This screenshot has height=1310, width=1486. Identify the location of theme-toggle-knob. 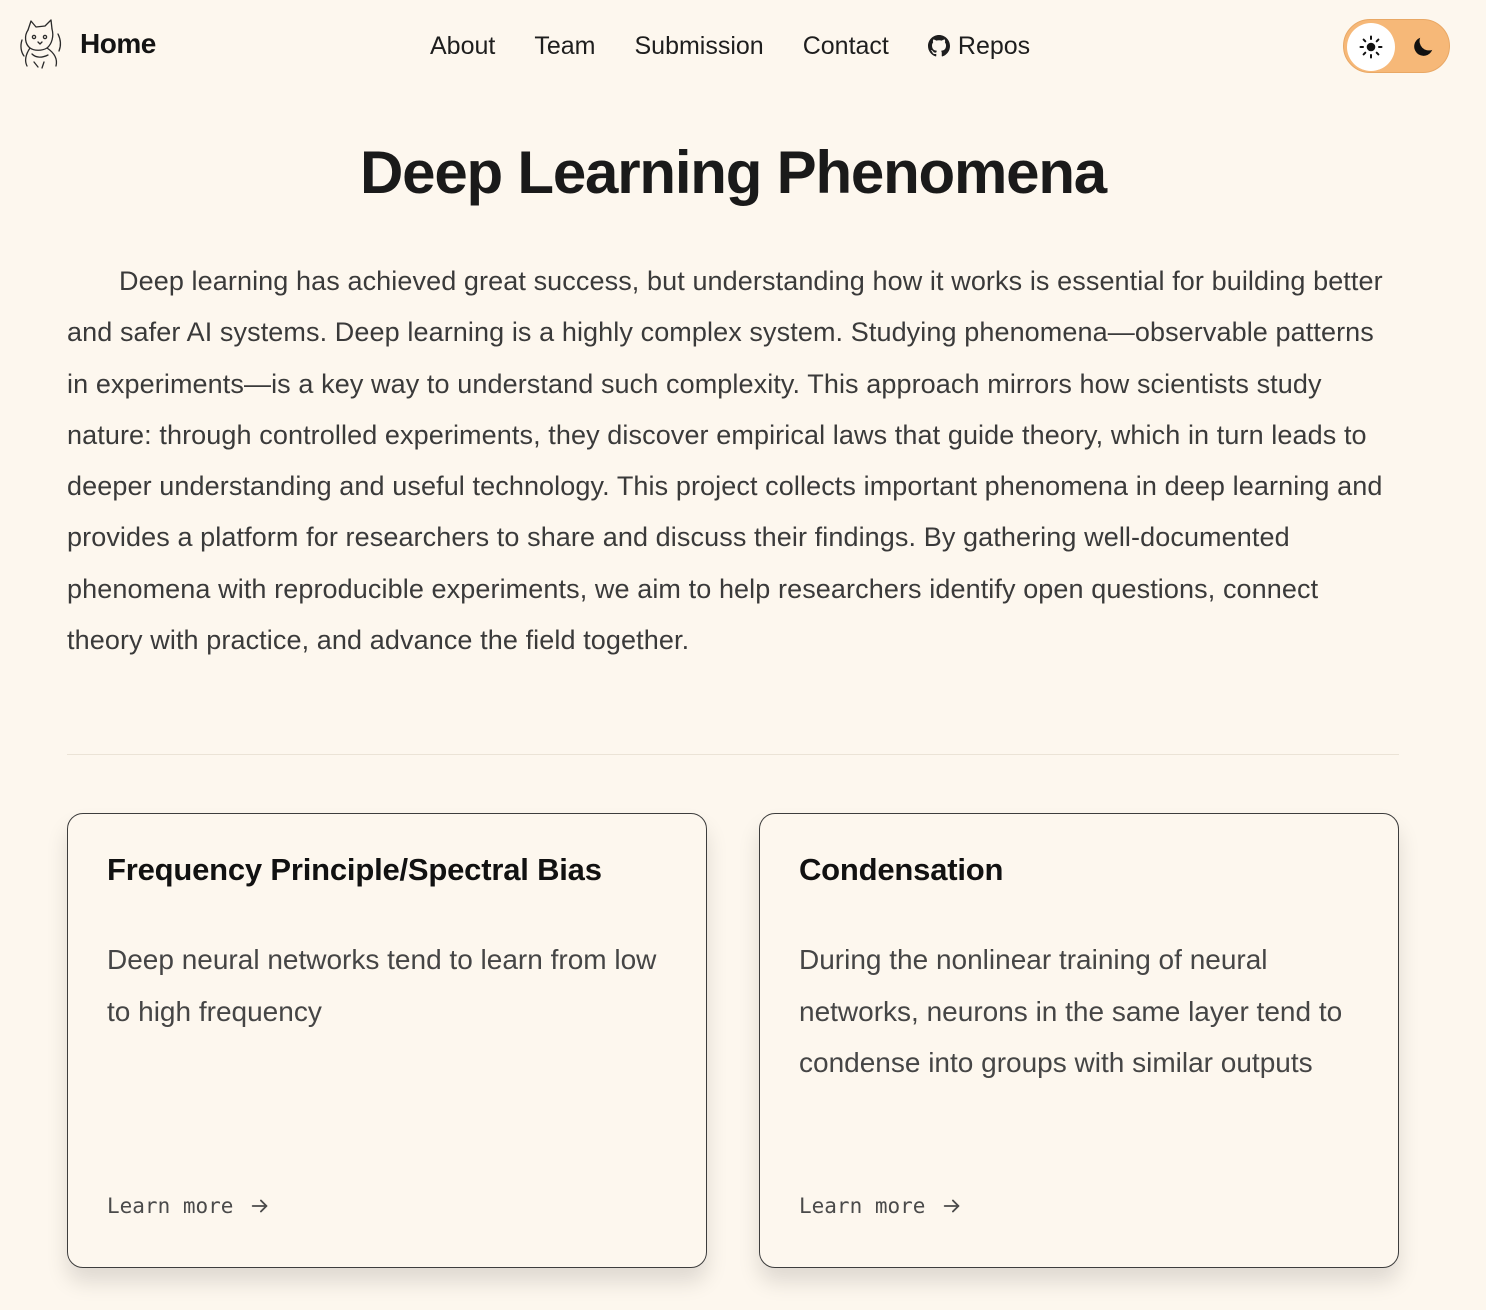
(1371, 47).